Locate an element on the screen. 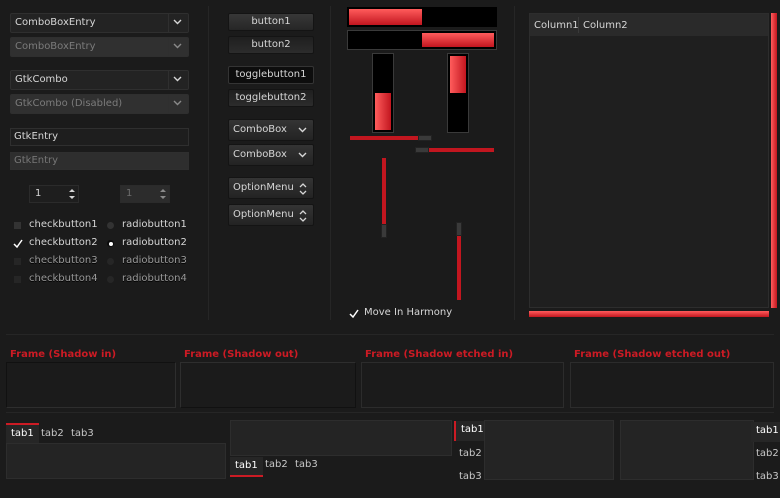  radiobutton-2: radiobutton2 is located at coordinates (152, 244).